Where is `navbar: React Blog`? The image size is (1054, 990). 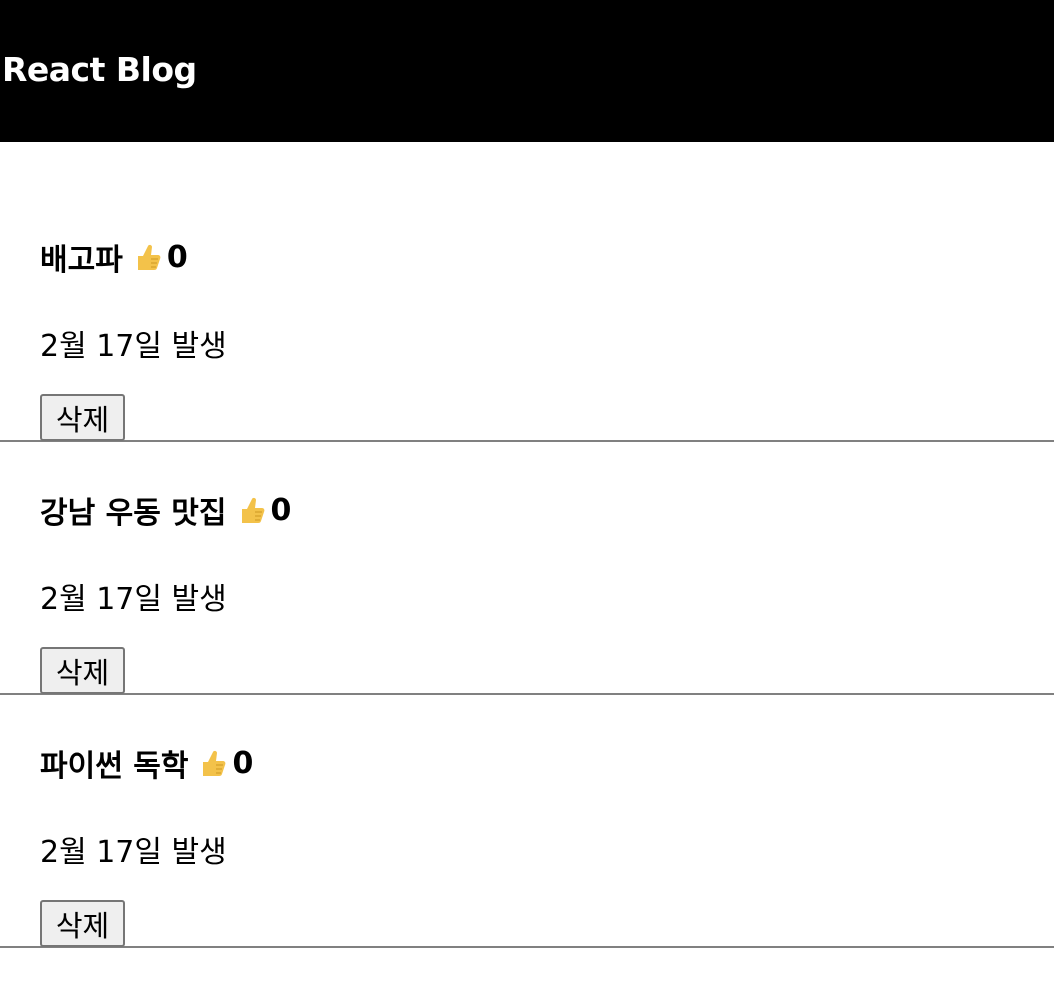
navbar: React Blog is located at coordinates (527, 71).